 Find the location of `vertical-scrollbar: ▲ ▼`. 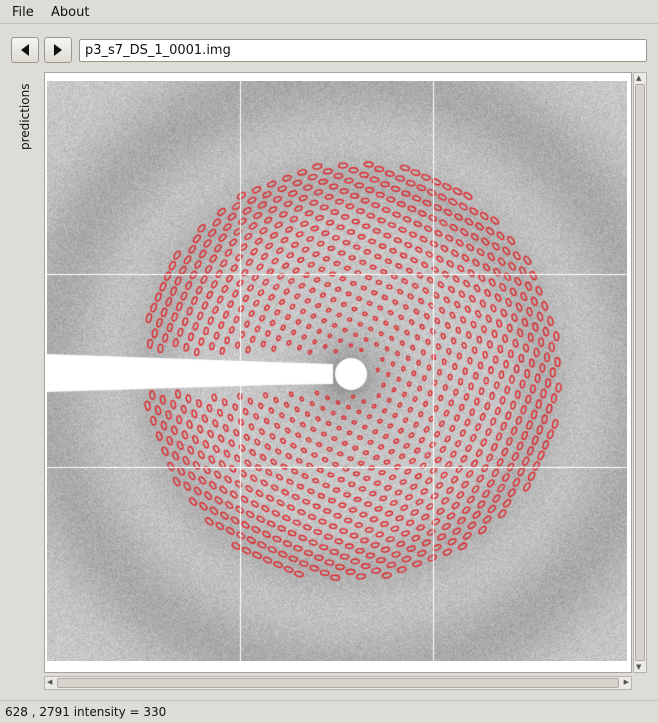

vertical-scrollbar: ▲ ▼ is located at coordinates (640, 372).